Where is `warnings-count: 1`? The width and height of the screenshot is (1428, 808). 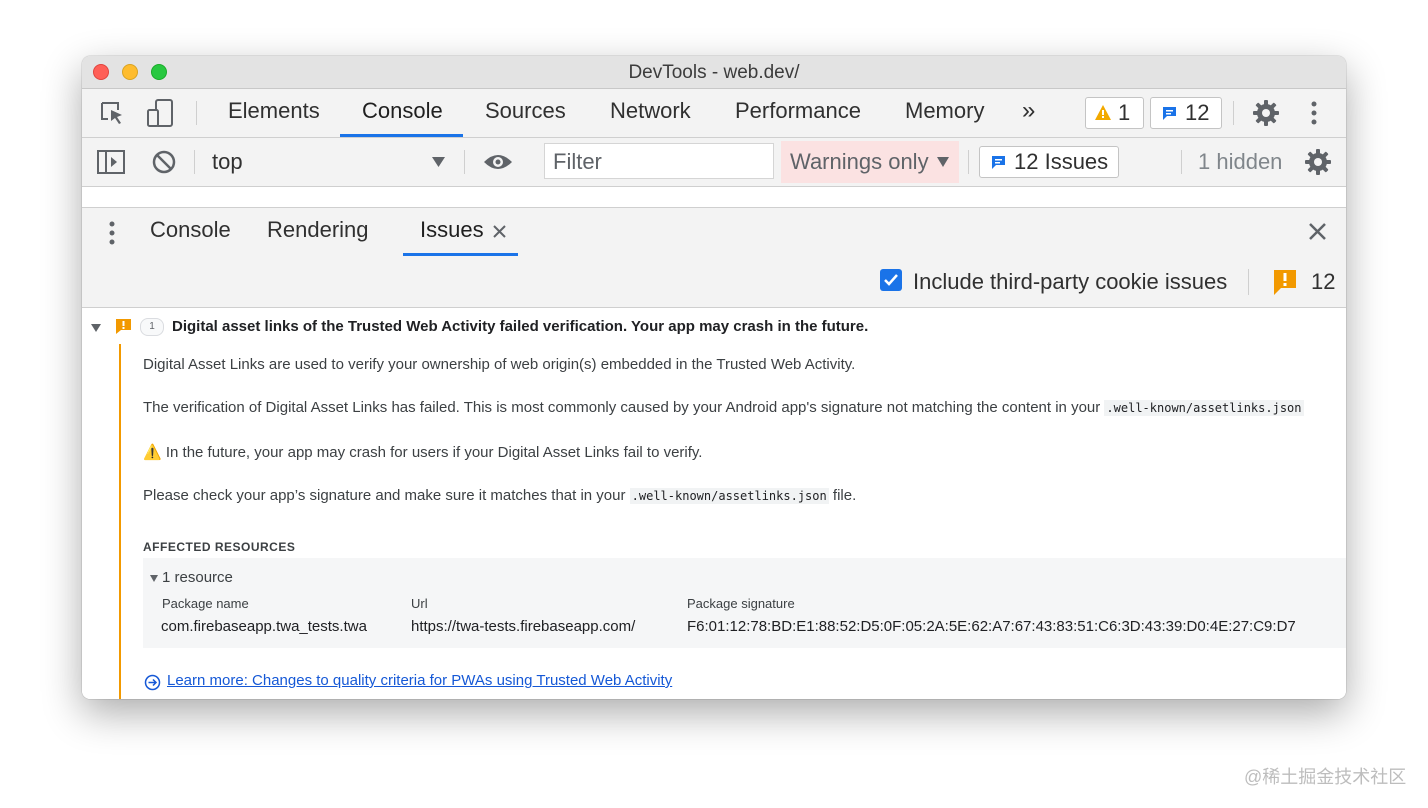 warnings-count: 1 is located at coordinates (1124, 112).